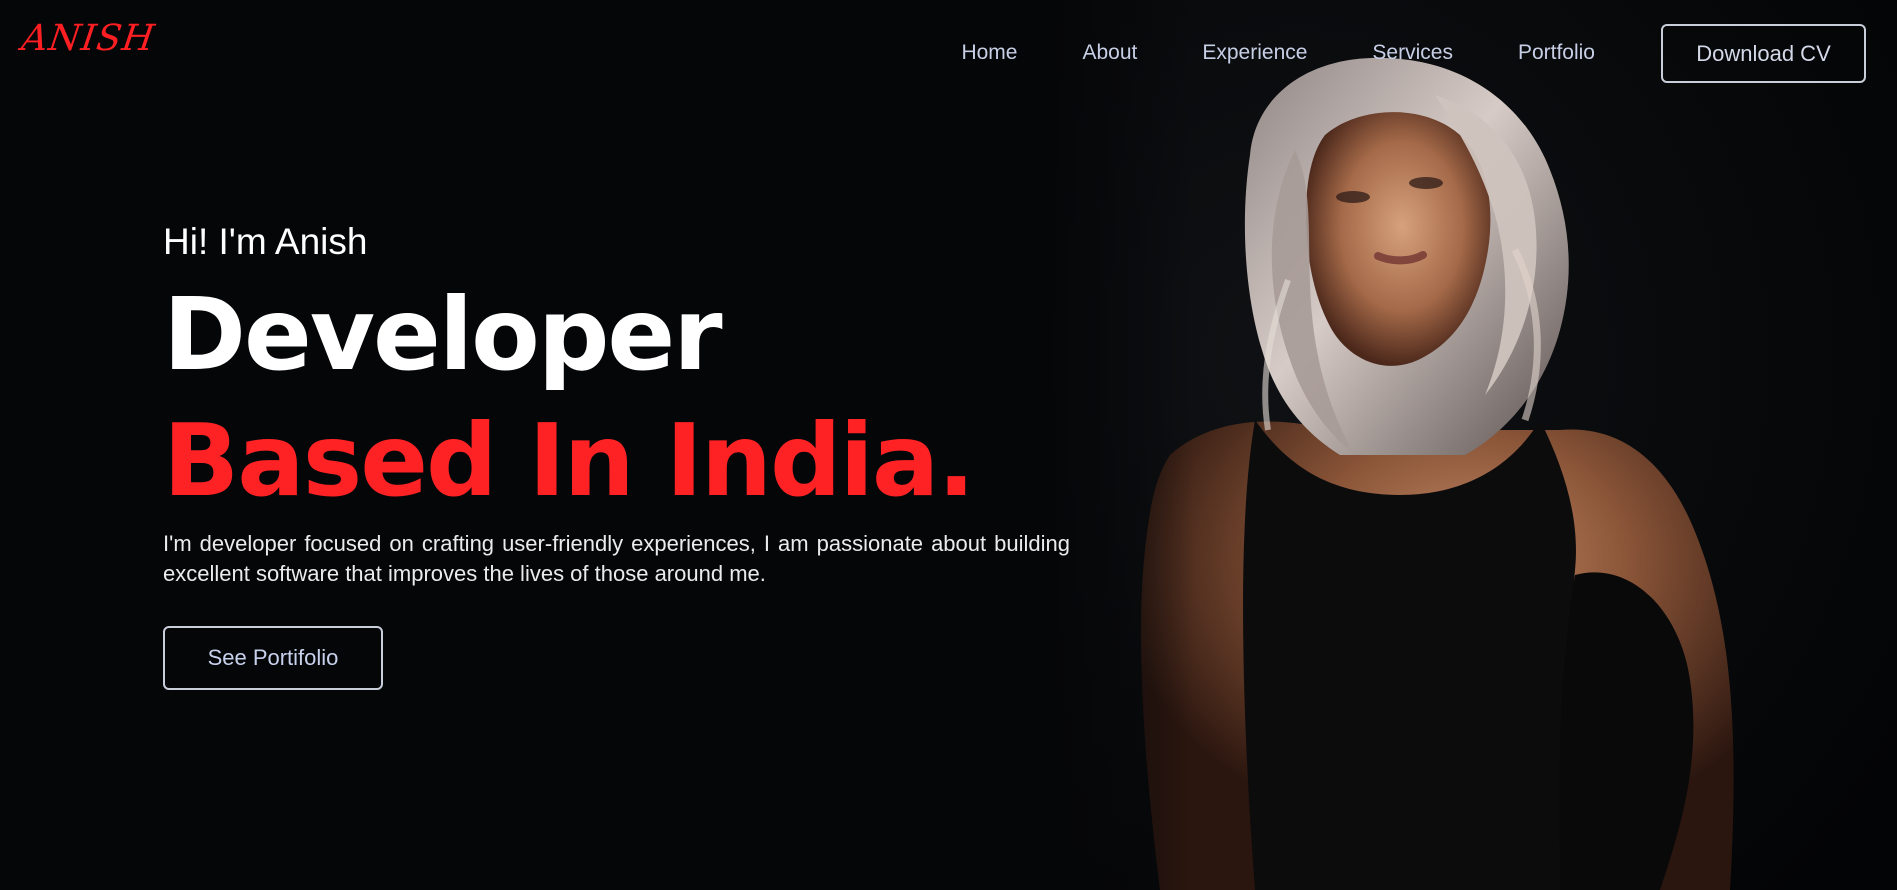  I want to click on logo: ANISH, so click(88, 38).